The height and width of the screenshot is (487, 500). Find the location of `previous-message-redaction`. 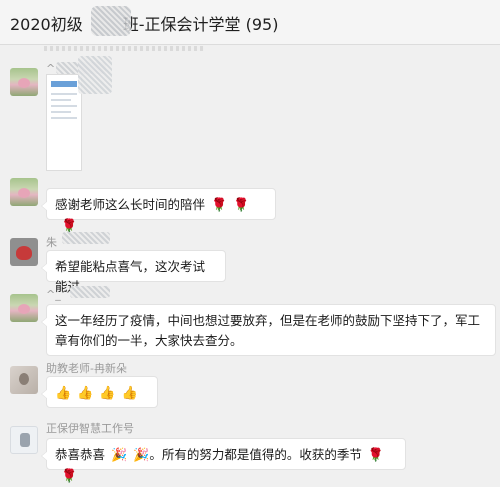

previous-message-redaction is located at coordinates (124, 48).